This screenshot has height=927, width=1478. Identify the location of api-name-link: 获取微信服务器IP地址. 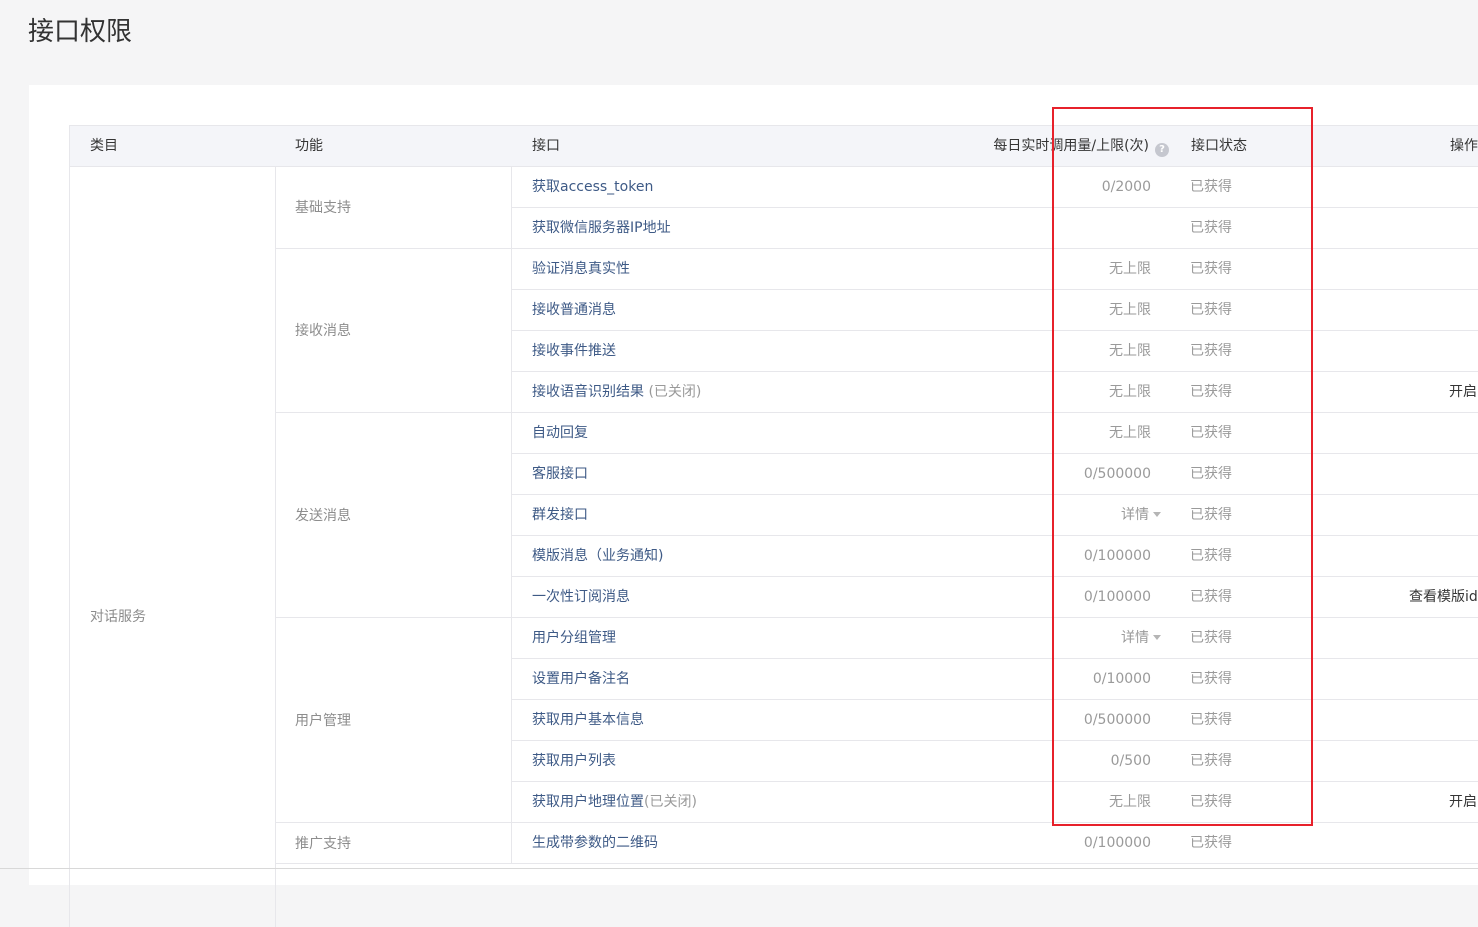
(601, 228).